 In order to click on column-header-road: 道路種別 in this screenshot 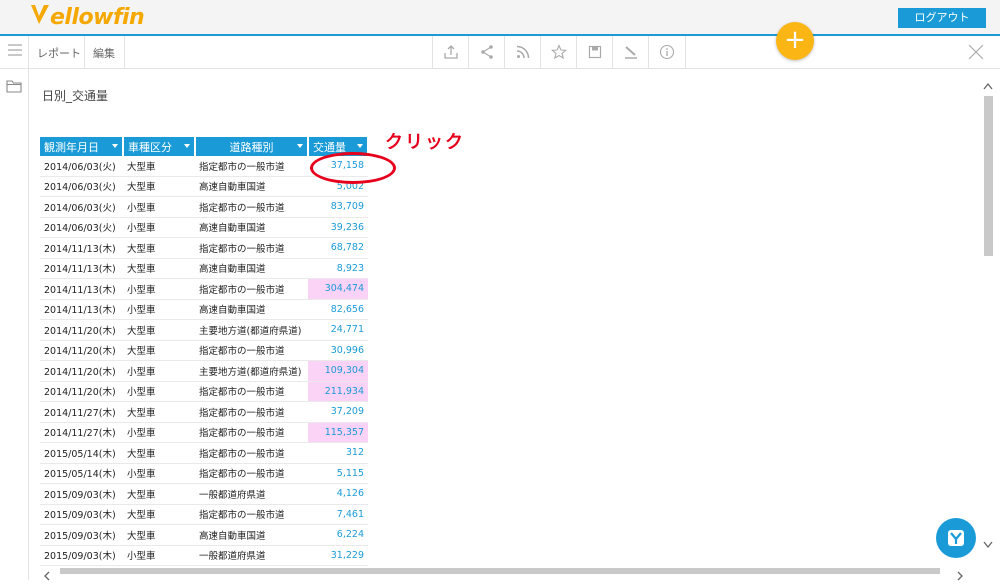, I will do `click(252, 146)`.